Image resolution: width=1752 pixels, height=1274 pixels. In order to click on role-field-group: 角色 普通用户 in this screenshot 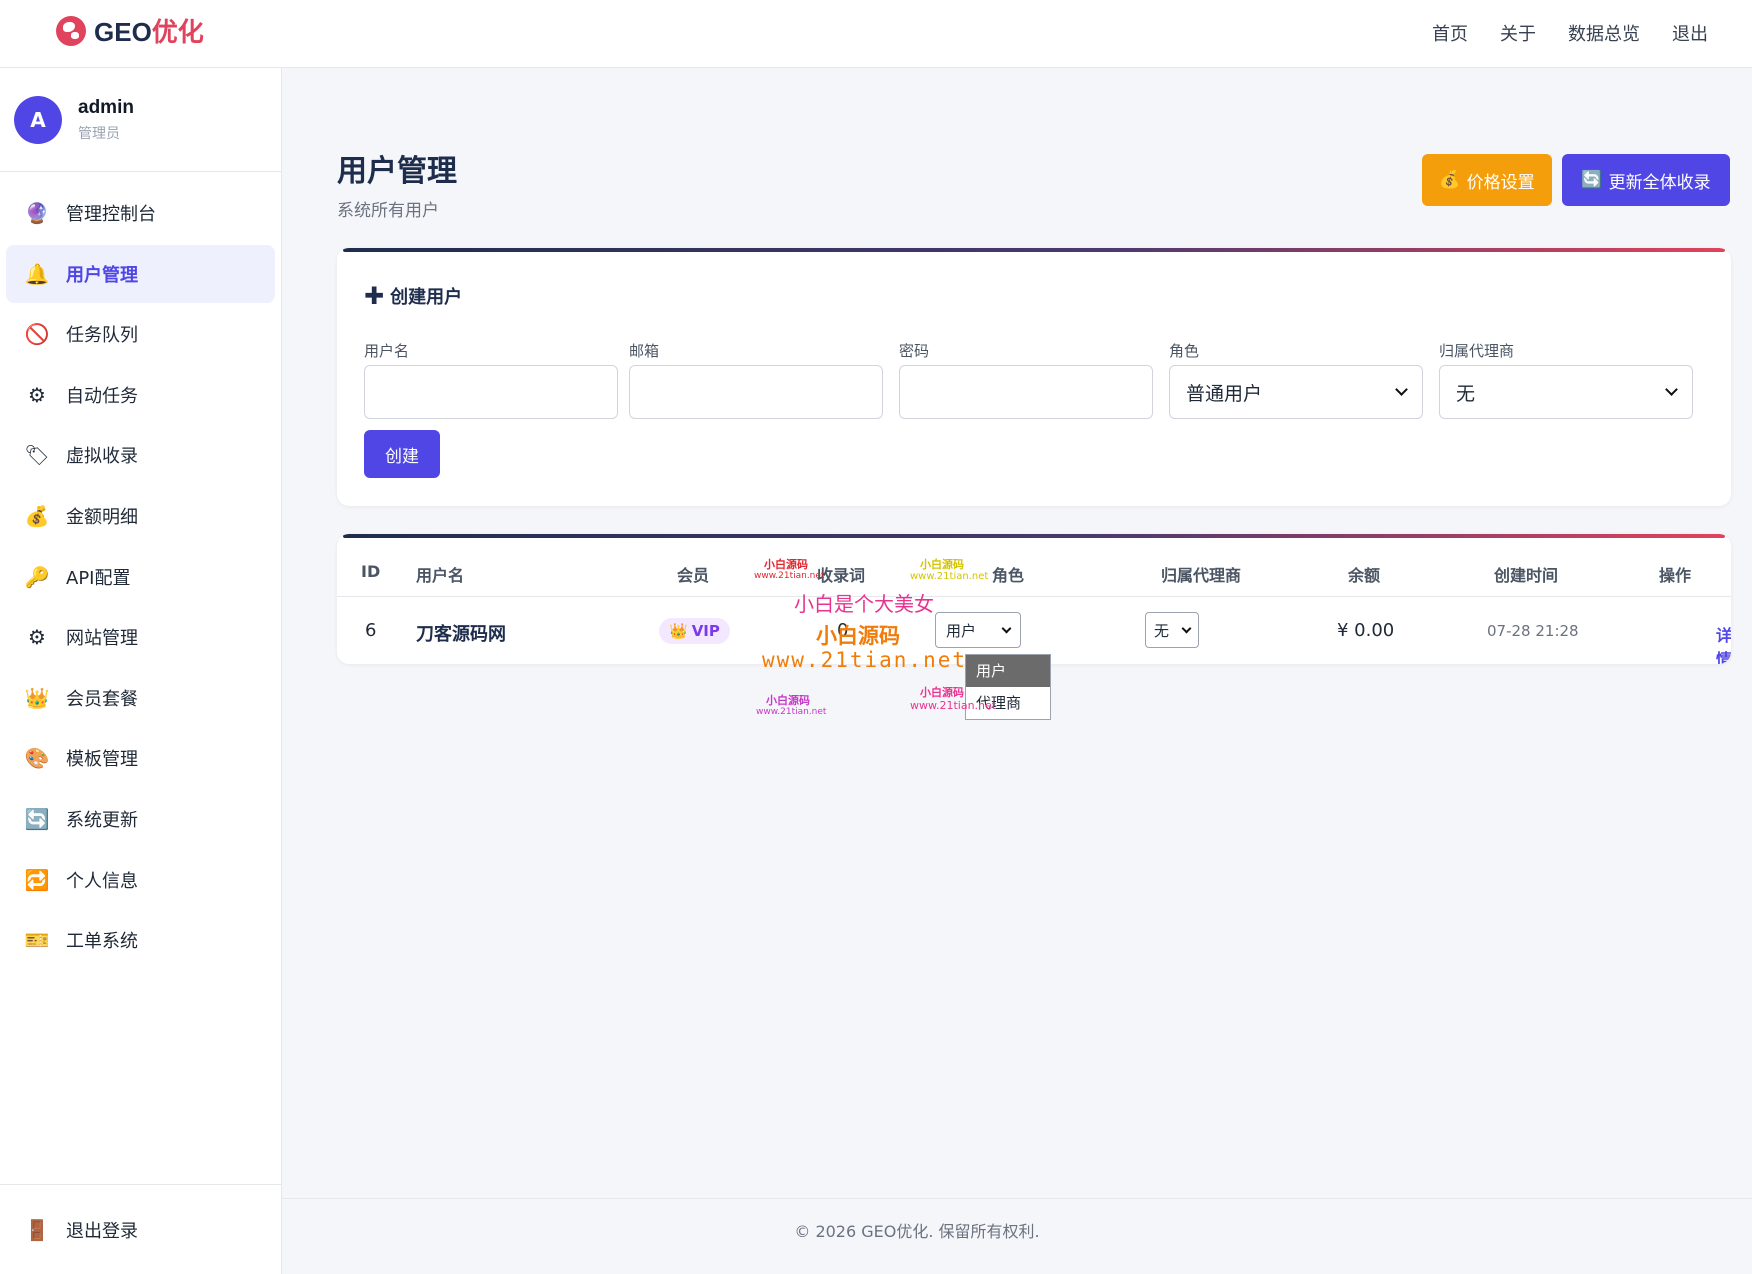, I will do `click(1296, 379)`.